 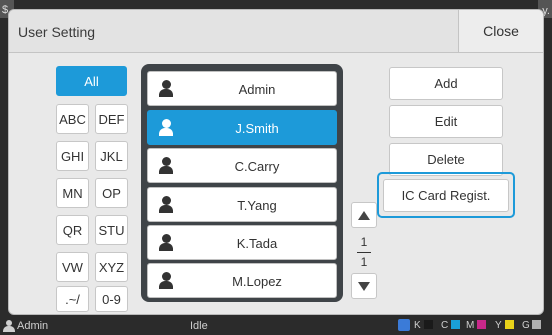 I want to click on user-list-item: C.Carry, so click(x=242, y=165).